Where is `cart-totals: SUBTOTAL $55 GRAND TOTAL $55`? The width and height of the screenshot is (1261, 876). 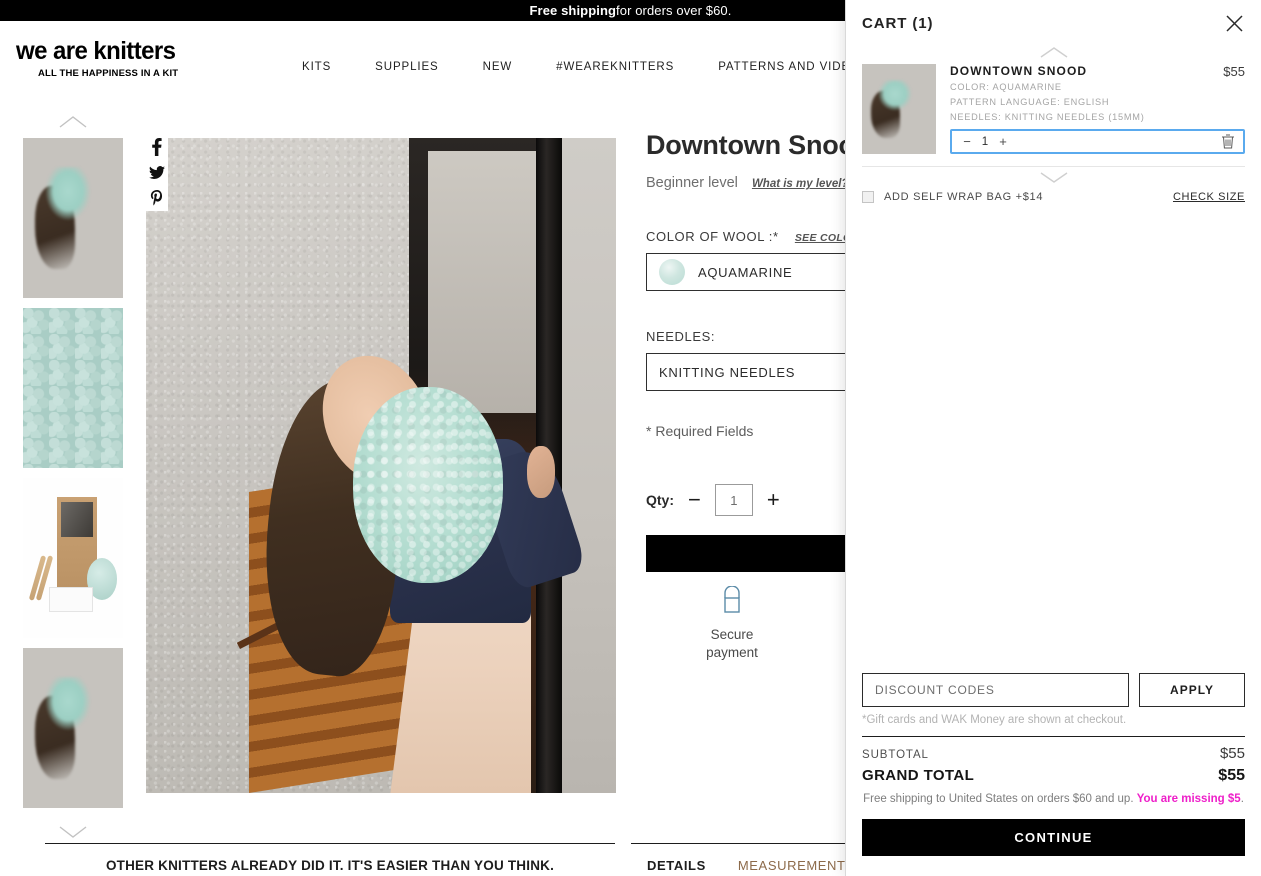 cart-totals: SUBTOTAL $55 GRAND TOTAL $55 is located at coordinates (1053, 760).